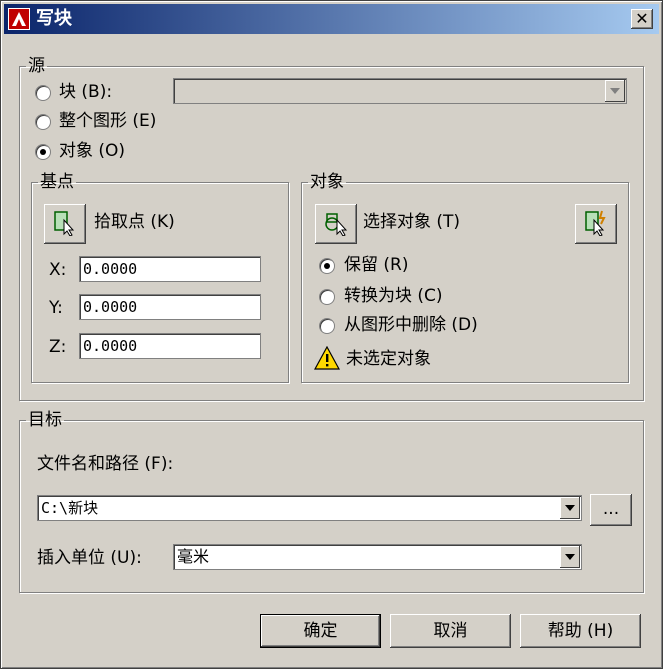  I want to click on close-icon: ✕, so click(642, 18).